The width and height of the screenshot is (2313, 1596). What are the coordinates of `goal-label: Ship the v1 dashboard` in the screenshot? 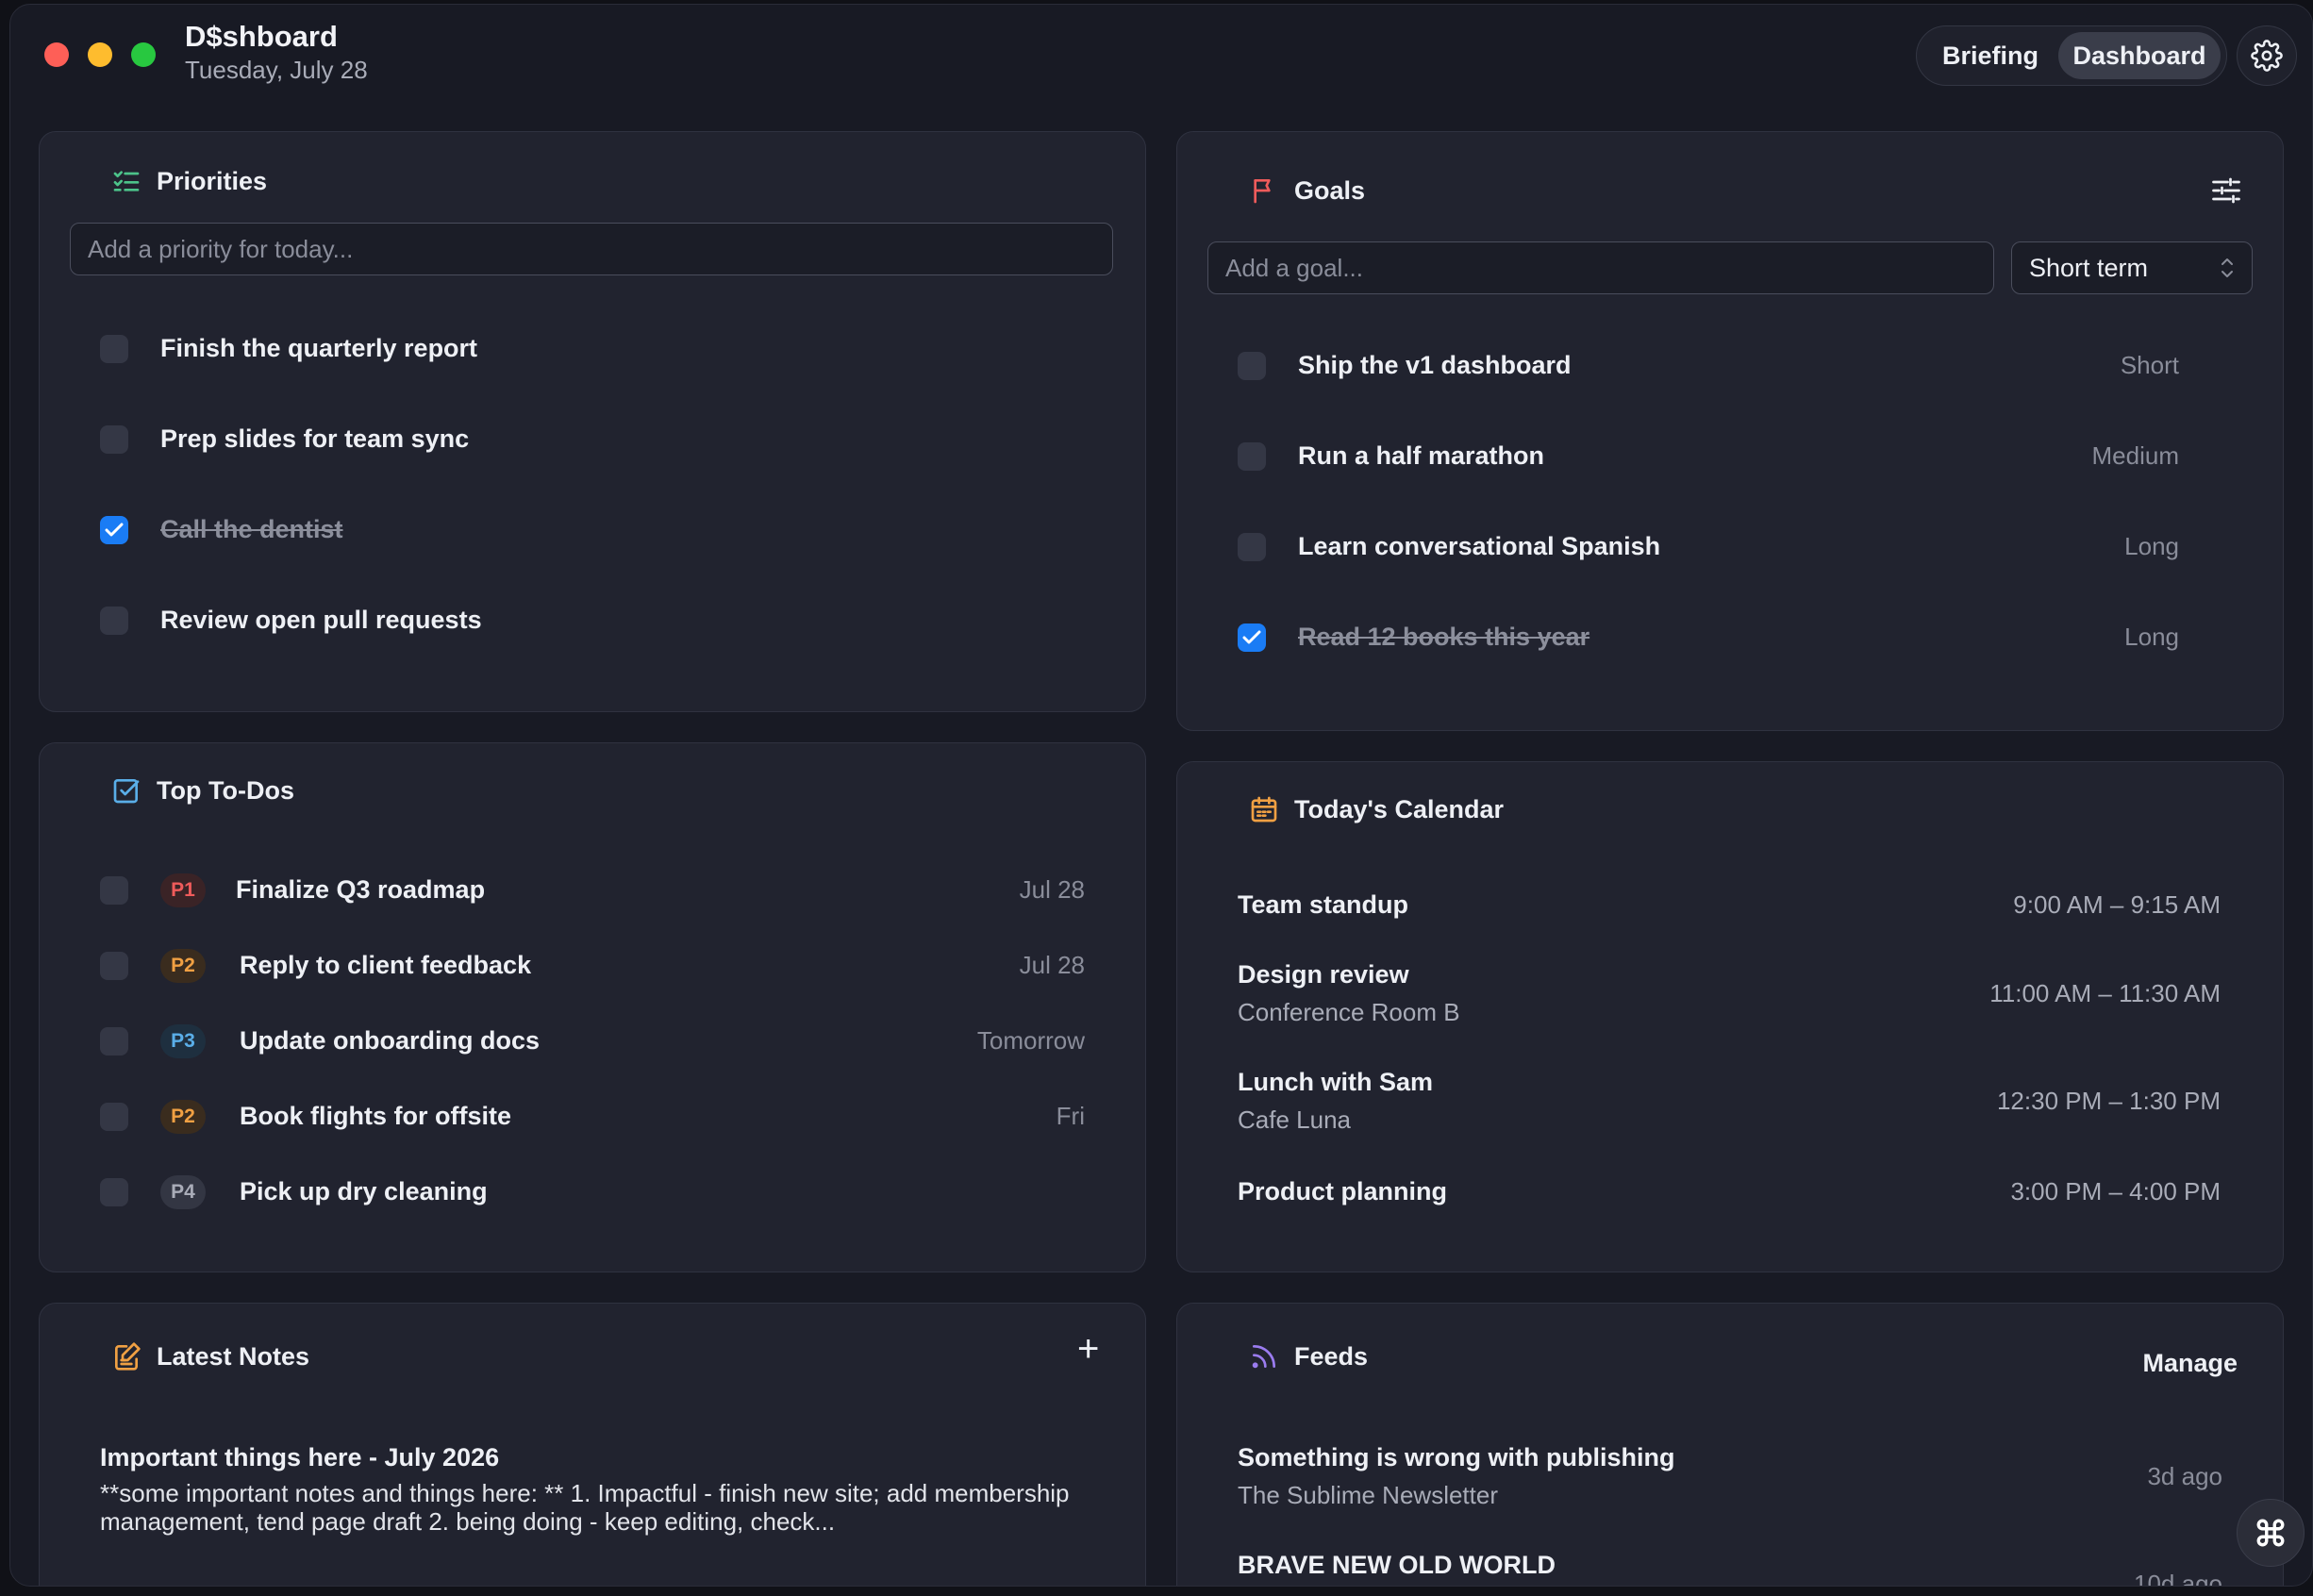 It's located at (1435, 365).